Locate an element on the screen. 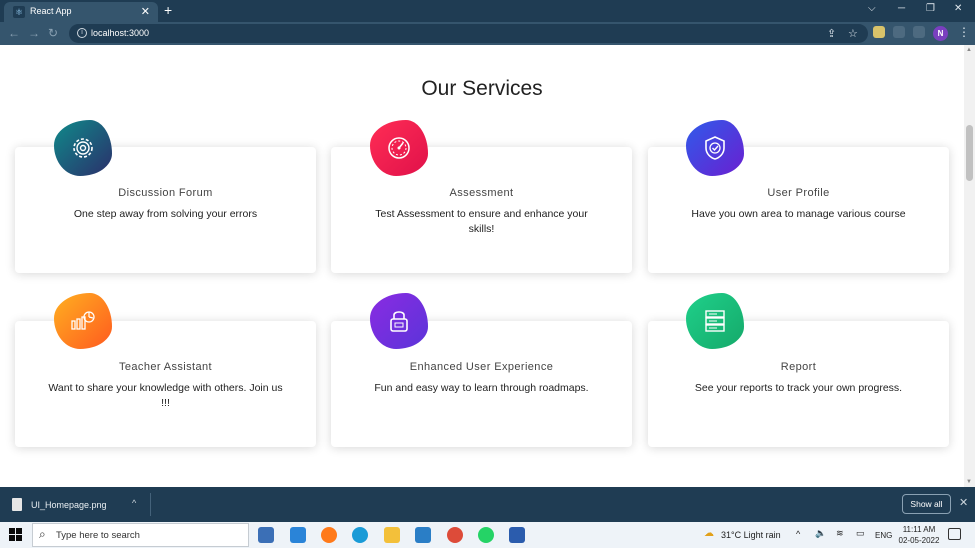 Image resolution: width=975 pixels, height=548 pixels. firefox-icon is located at coordinates (329, 535).